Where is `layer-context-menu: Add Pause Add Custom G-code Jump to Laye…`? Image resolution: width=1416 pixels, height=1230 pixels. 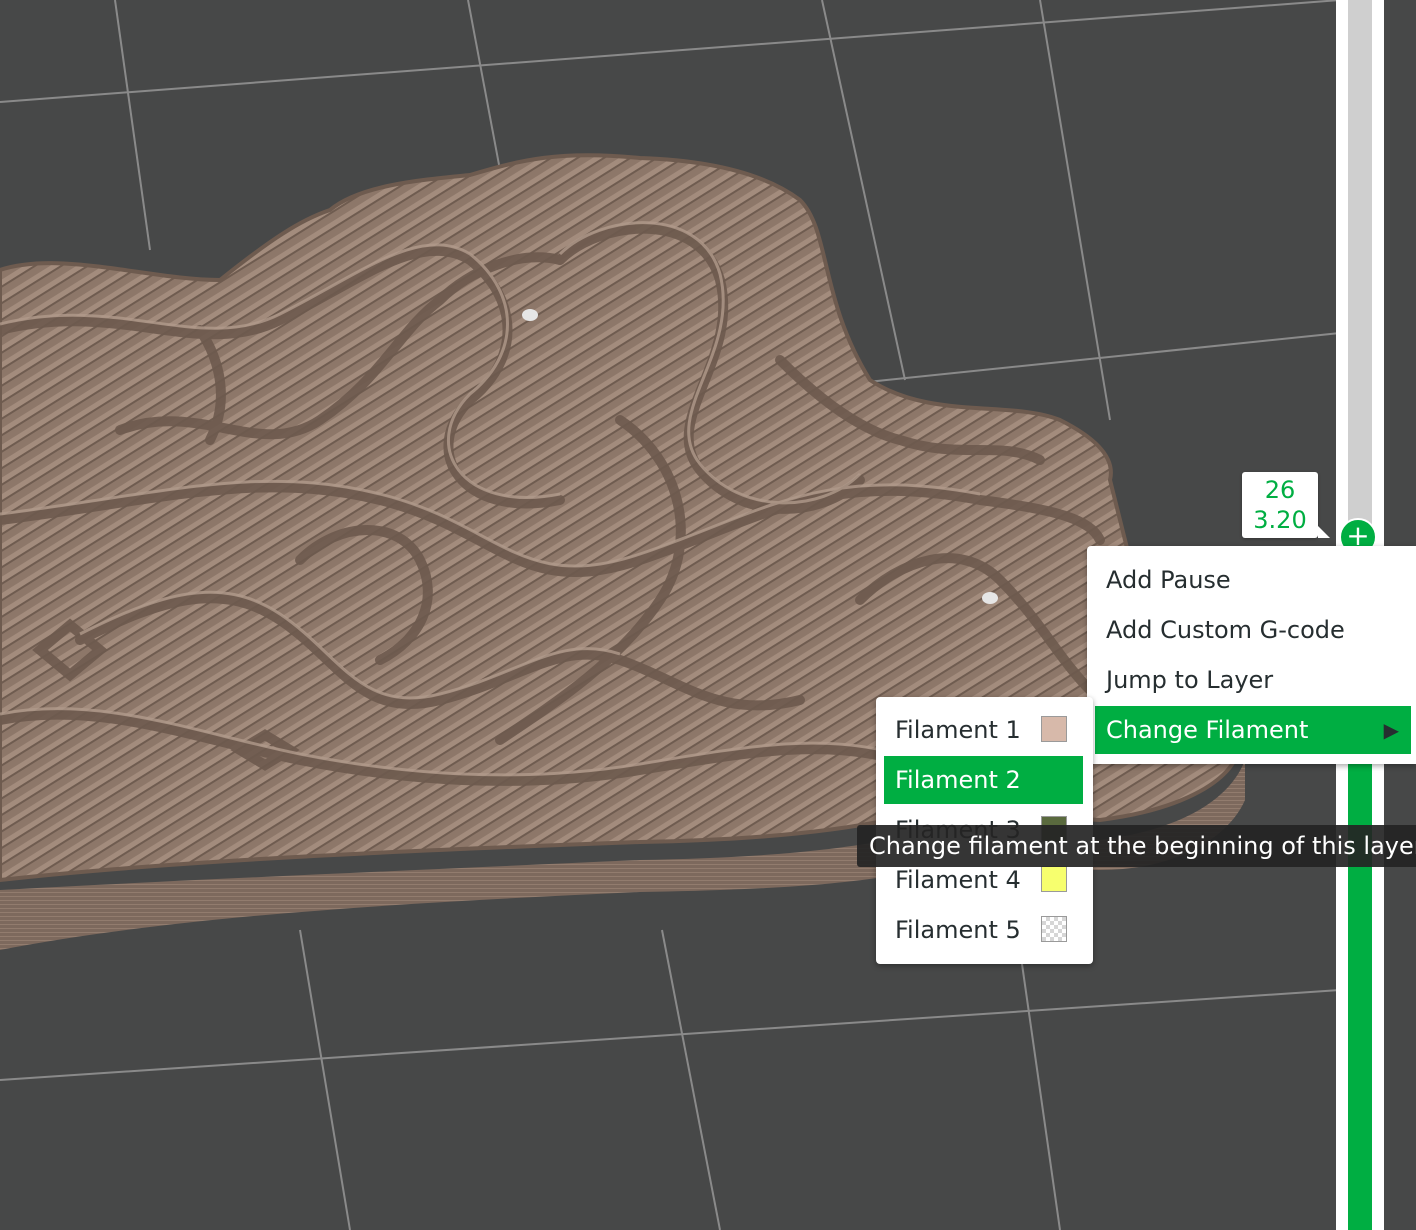
layer-context-menu: Add Pause Add Custom G-code Jump to Laye… is located at coordinates (1251, 655).